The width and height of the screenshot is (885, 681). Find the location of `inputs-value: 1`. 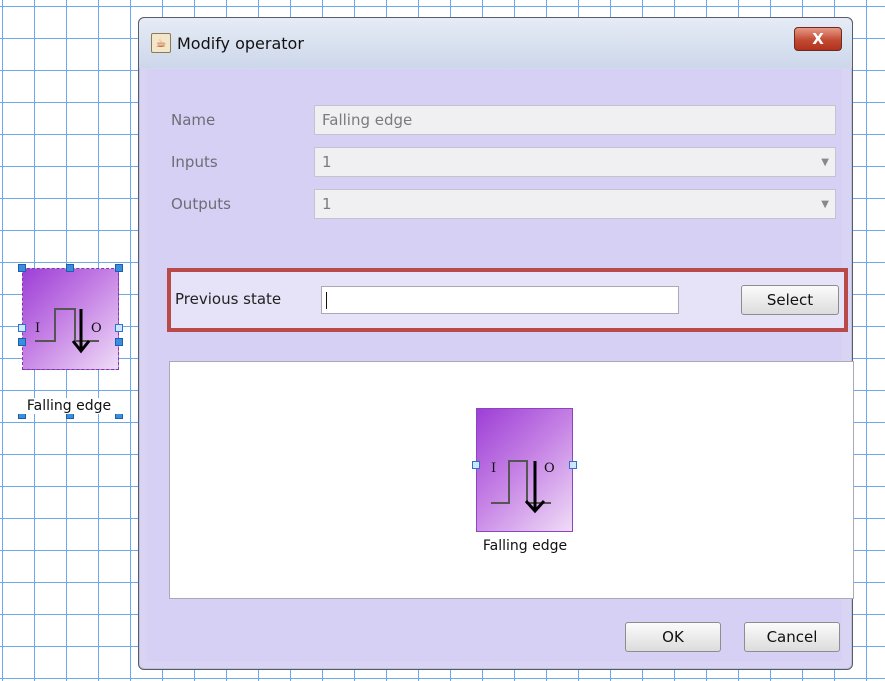

inputs-value: 1 is located at coordinates (327, 162).